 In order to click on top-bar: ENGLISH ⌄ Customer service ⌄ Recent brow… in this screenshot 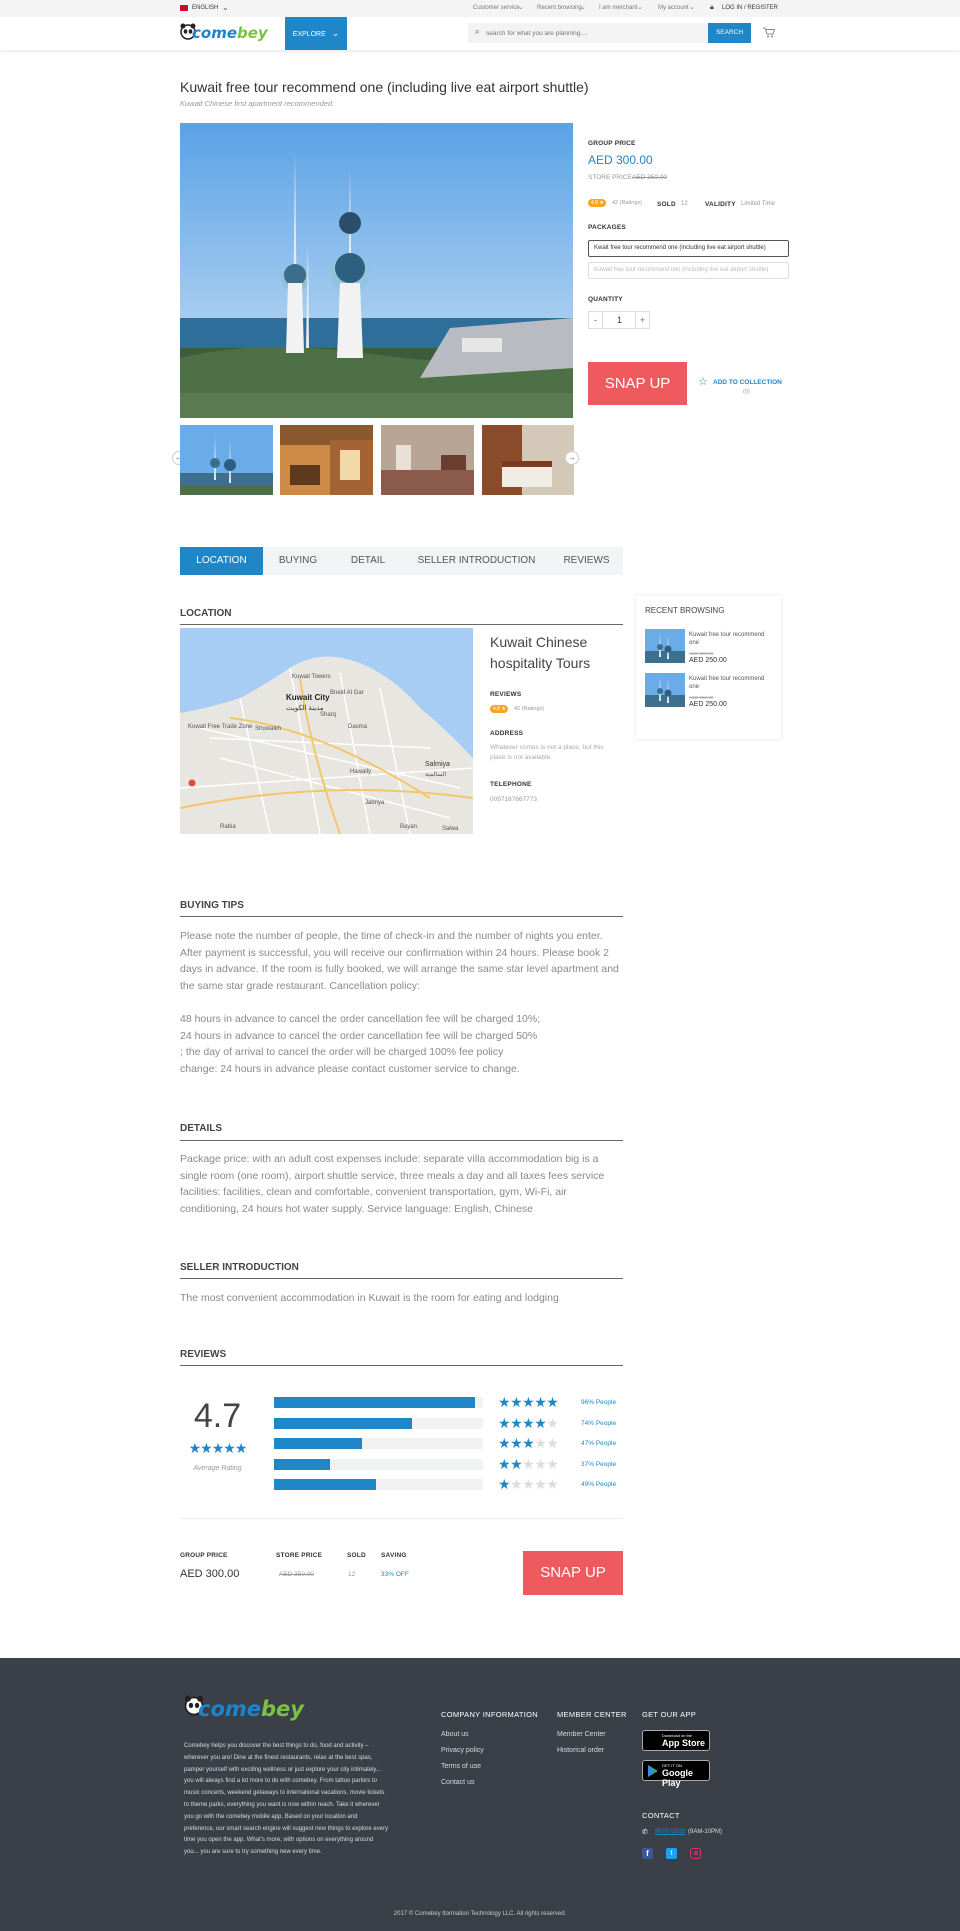, I will do `click(480, 8)`.